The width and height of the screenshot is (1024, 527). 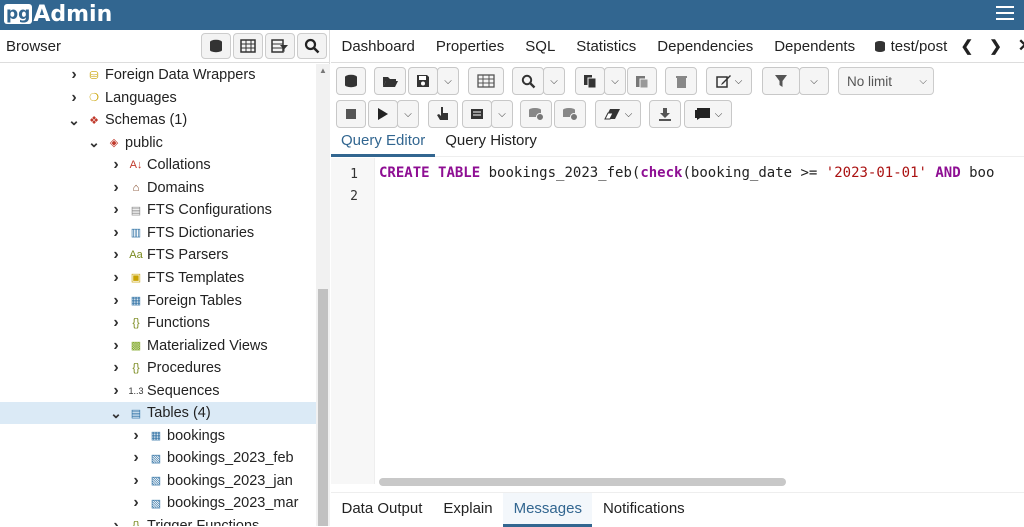 What do you see at coordinates (184, 368) in the screenshot?
I see `tree-node-label: Procedures` at bounding box center [184, 368].